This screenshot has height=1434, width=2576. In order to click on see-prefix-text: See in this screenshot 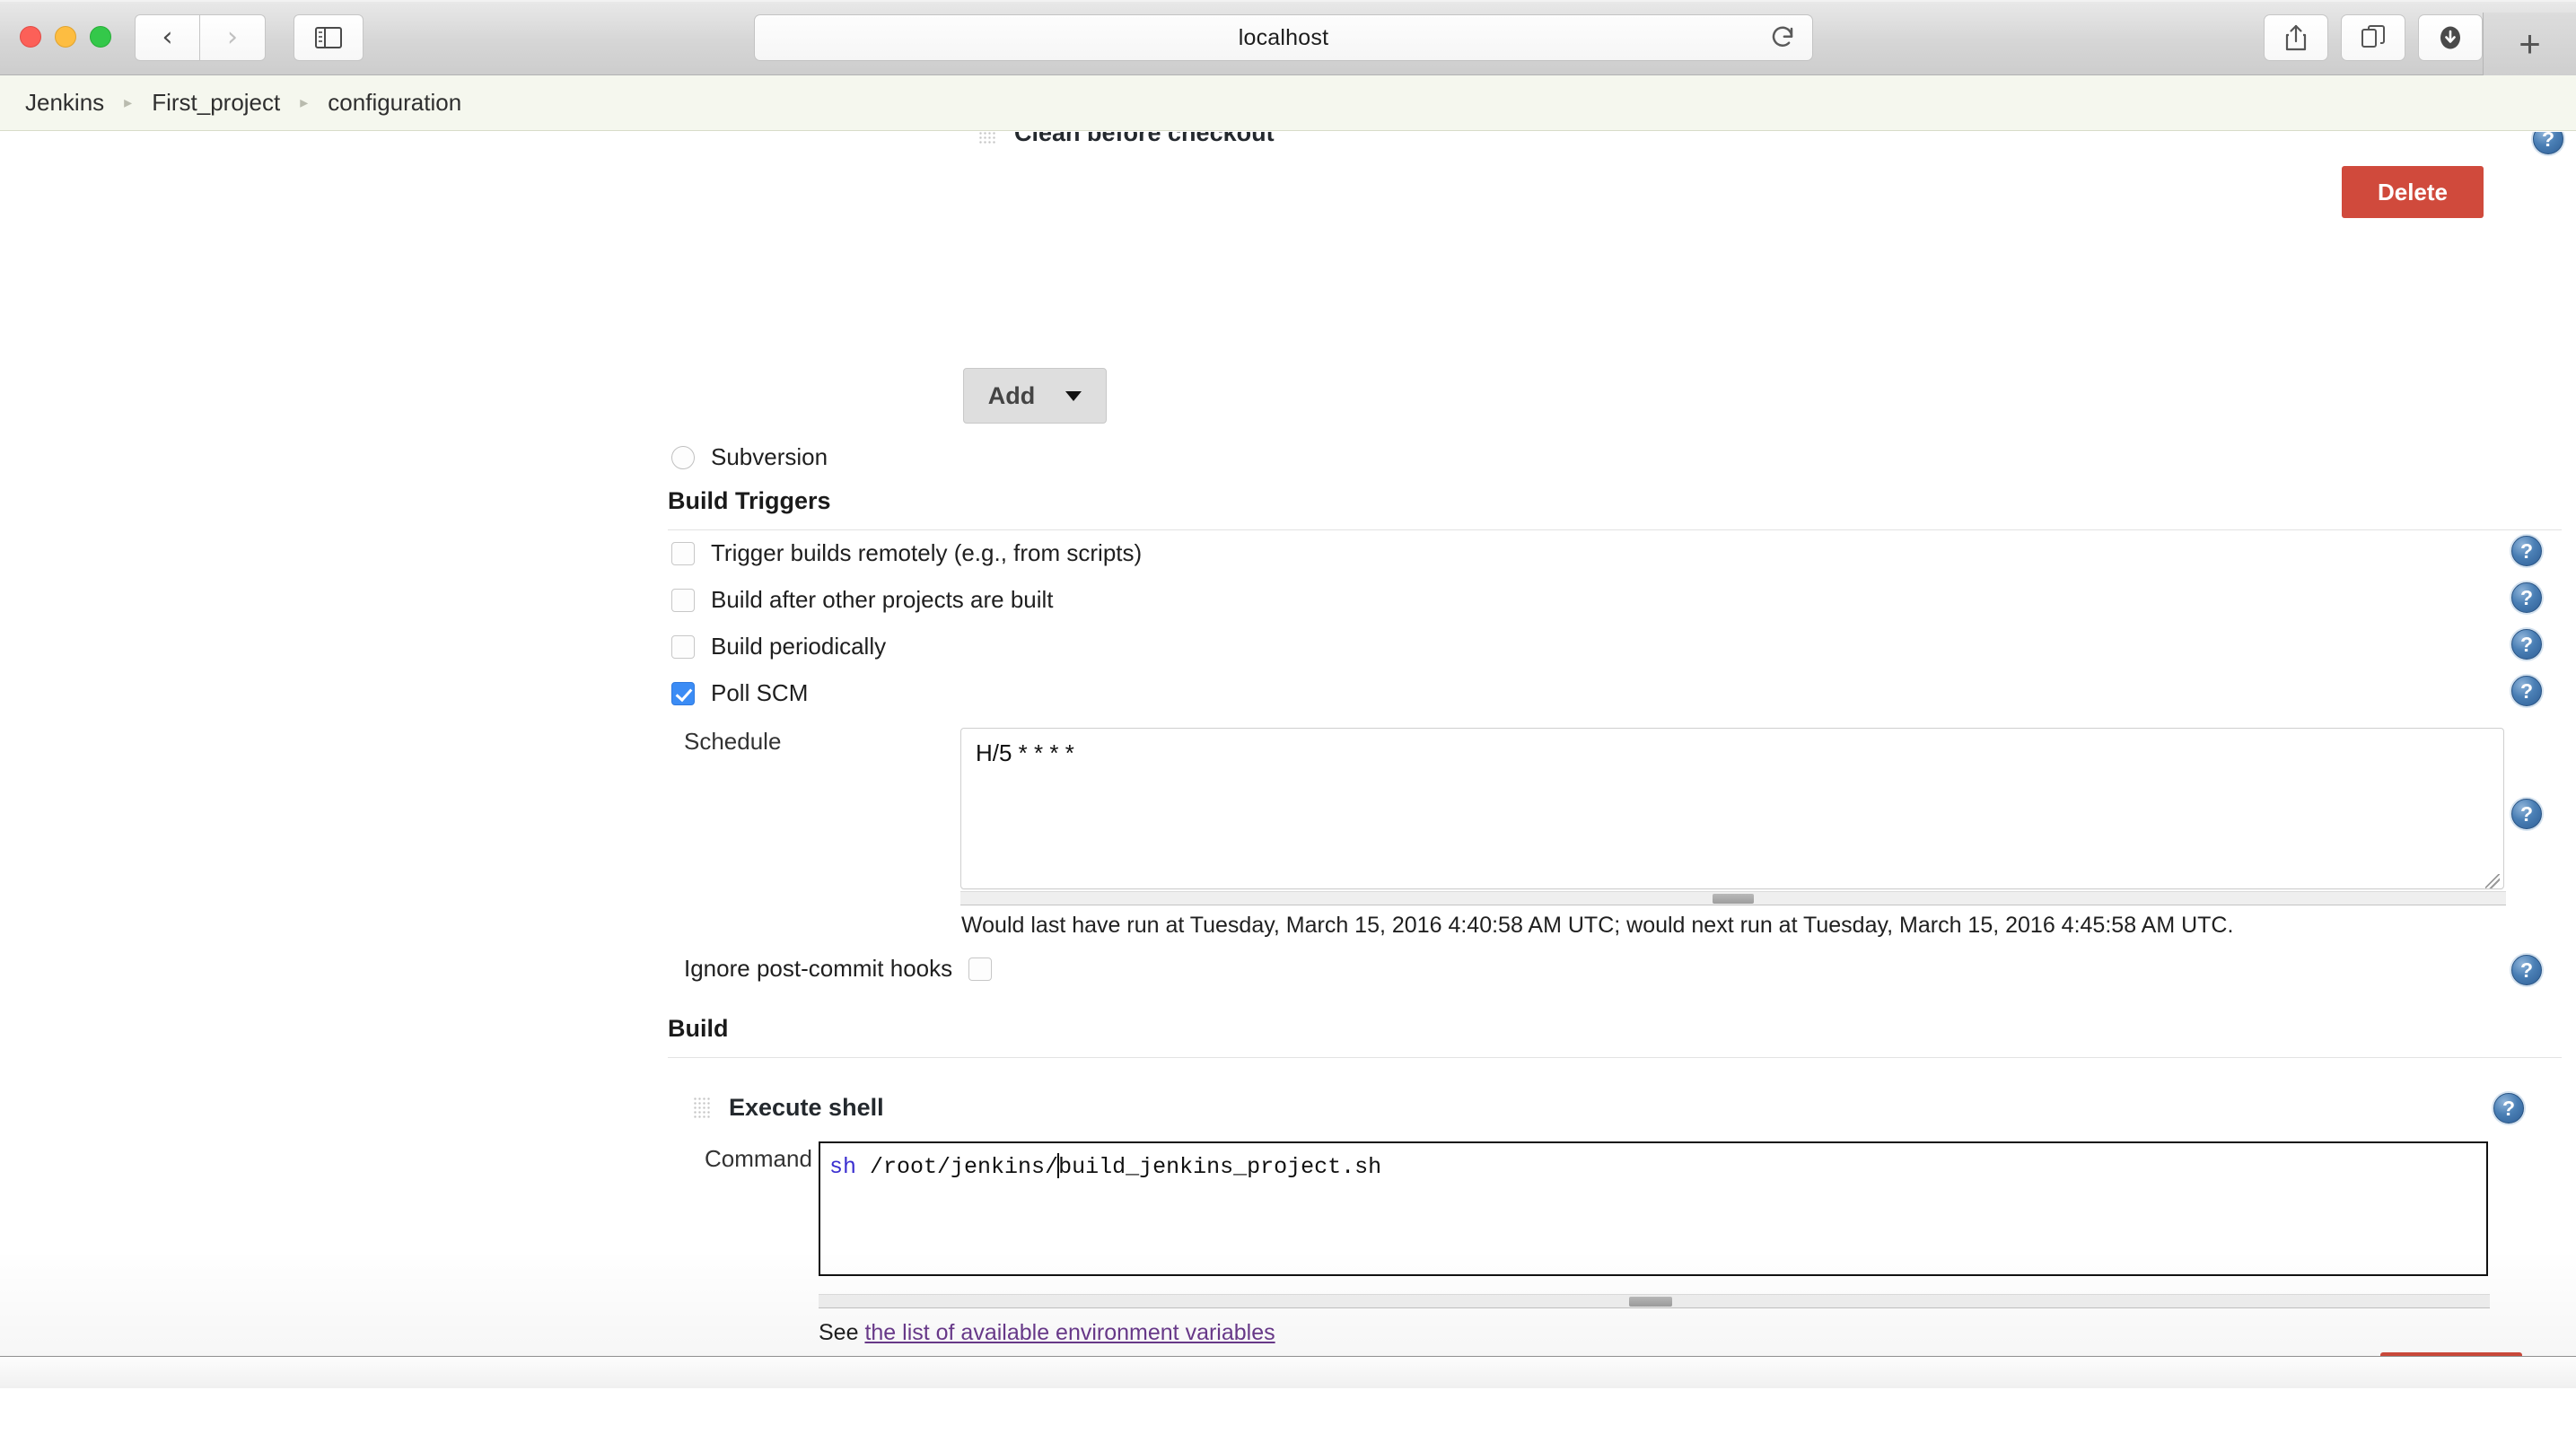, I will do `click(842, 1332)`.